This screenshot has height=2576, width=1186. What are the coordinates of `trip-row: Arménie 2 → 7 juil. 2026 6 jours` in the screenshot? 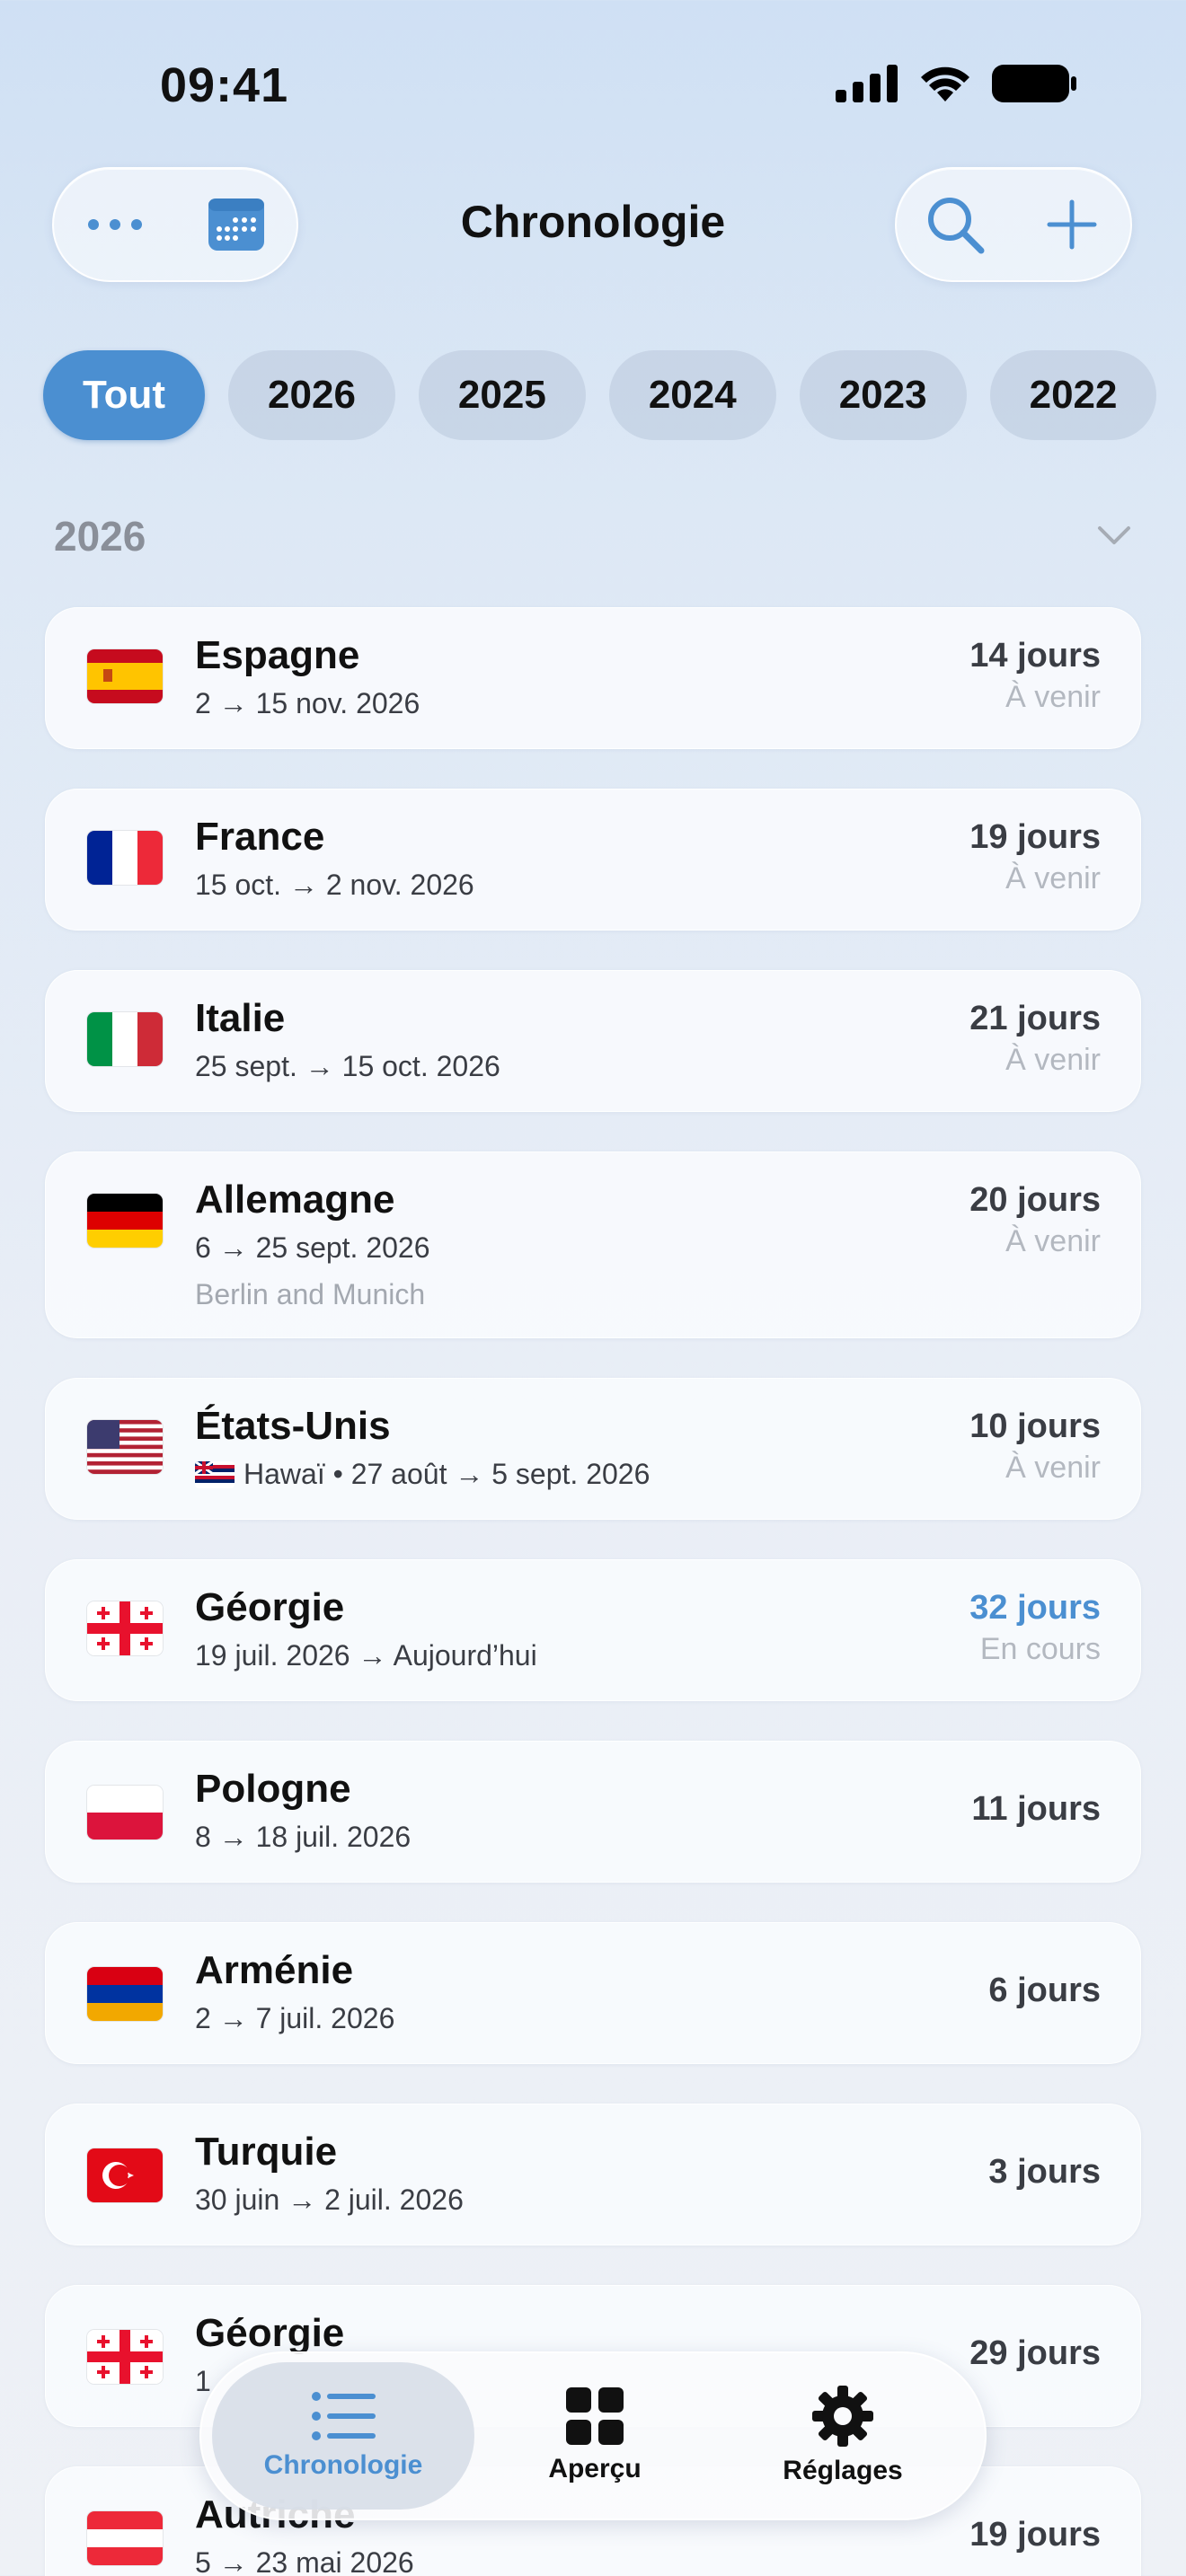 It's located at (593, 1993).